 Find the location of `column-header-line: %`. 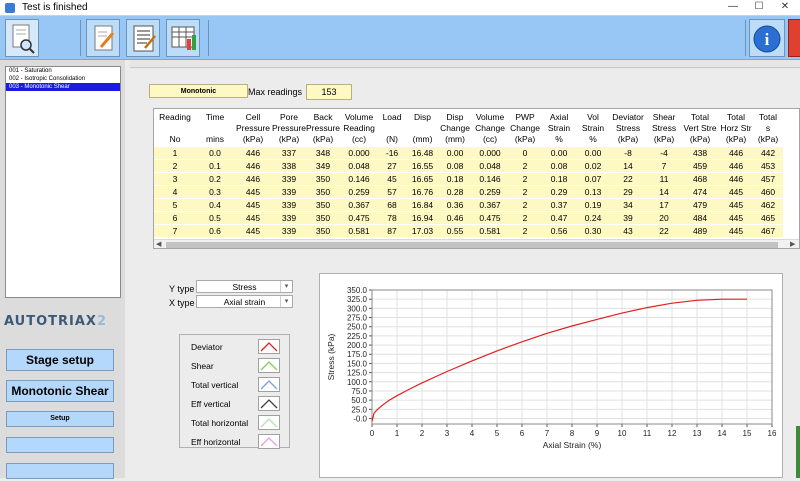

column-header-line: % is located at coordinates (559, 138).